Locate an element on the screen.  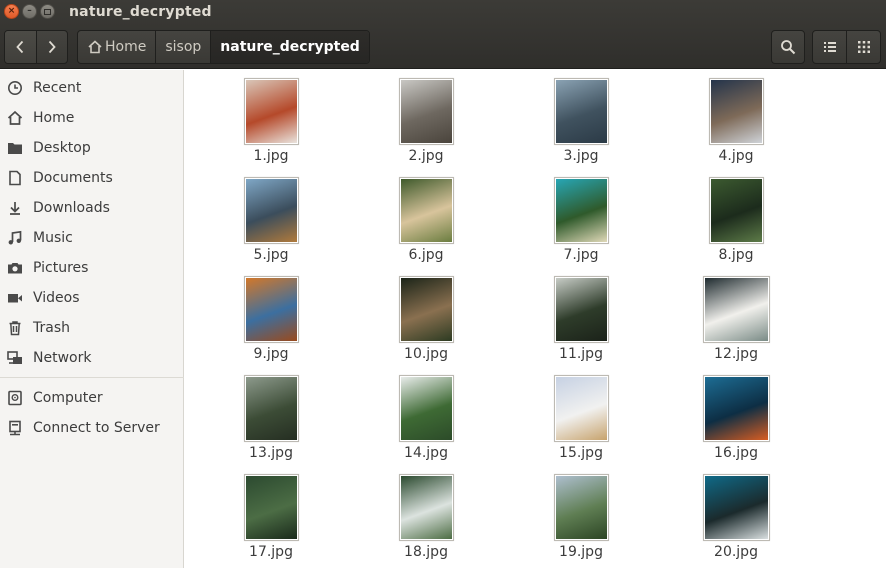
breadcrumb-current: nature_decrypted is located at coordinates (290, 47).